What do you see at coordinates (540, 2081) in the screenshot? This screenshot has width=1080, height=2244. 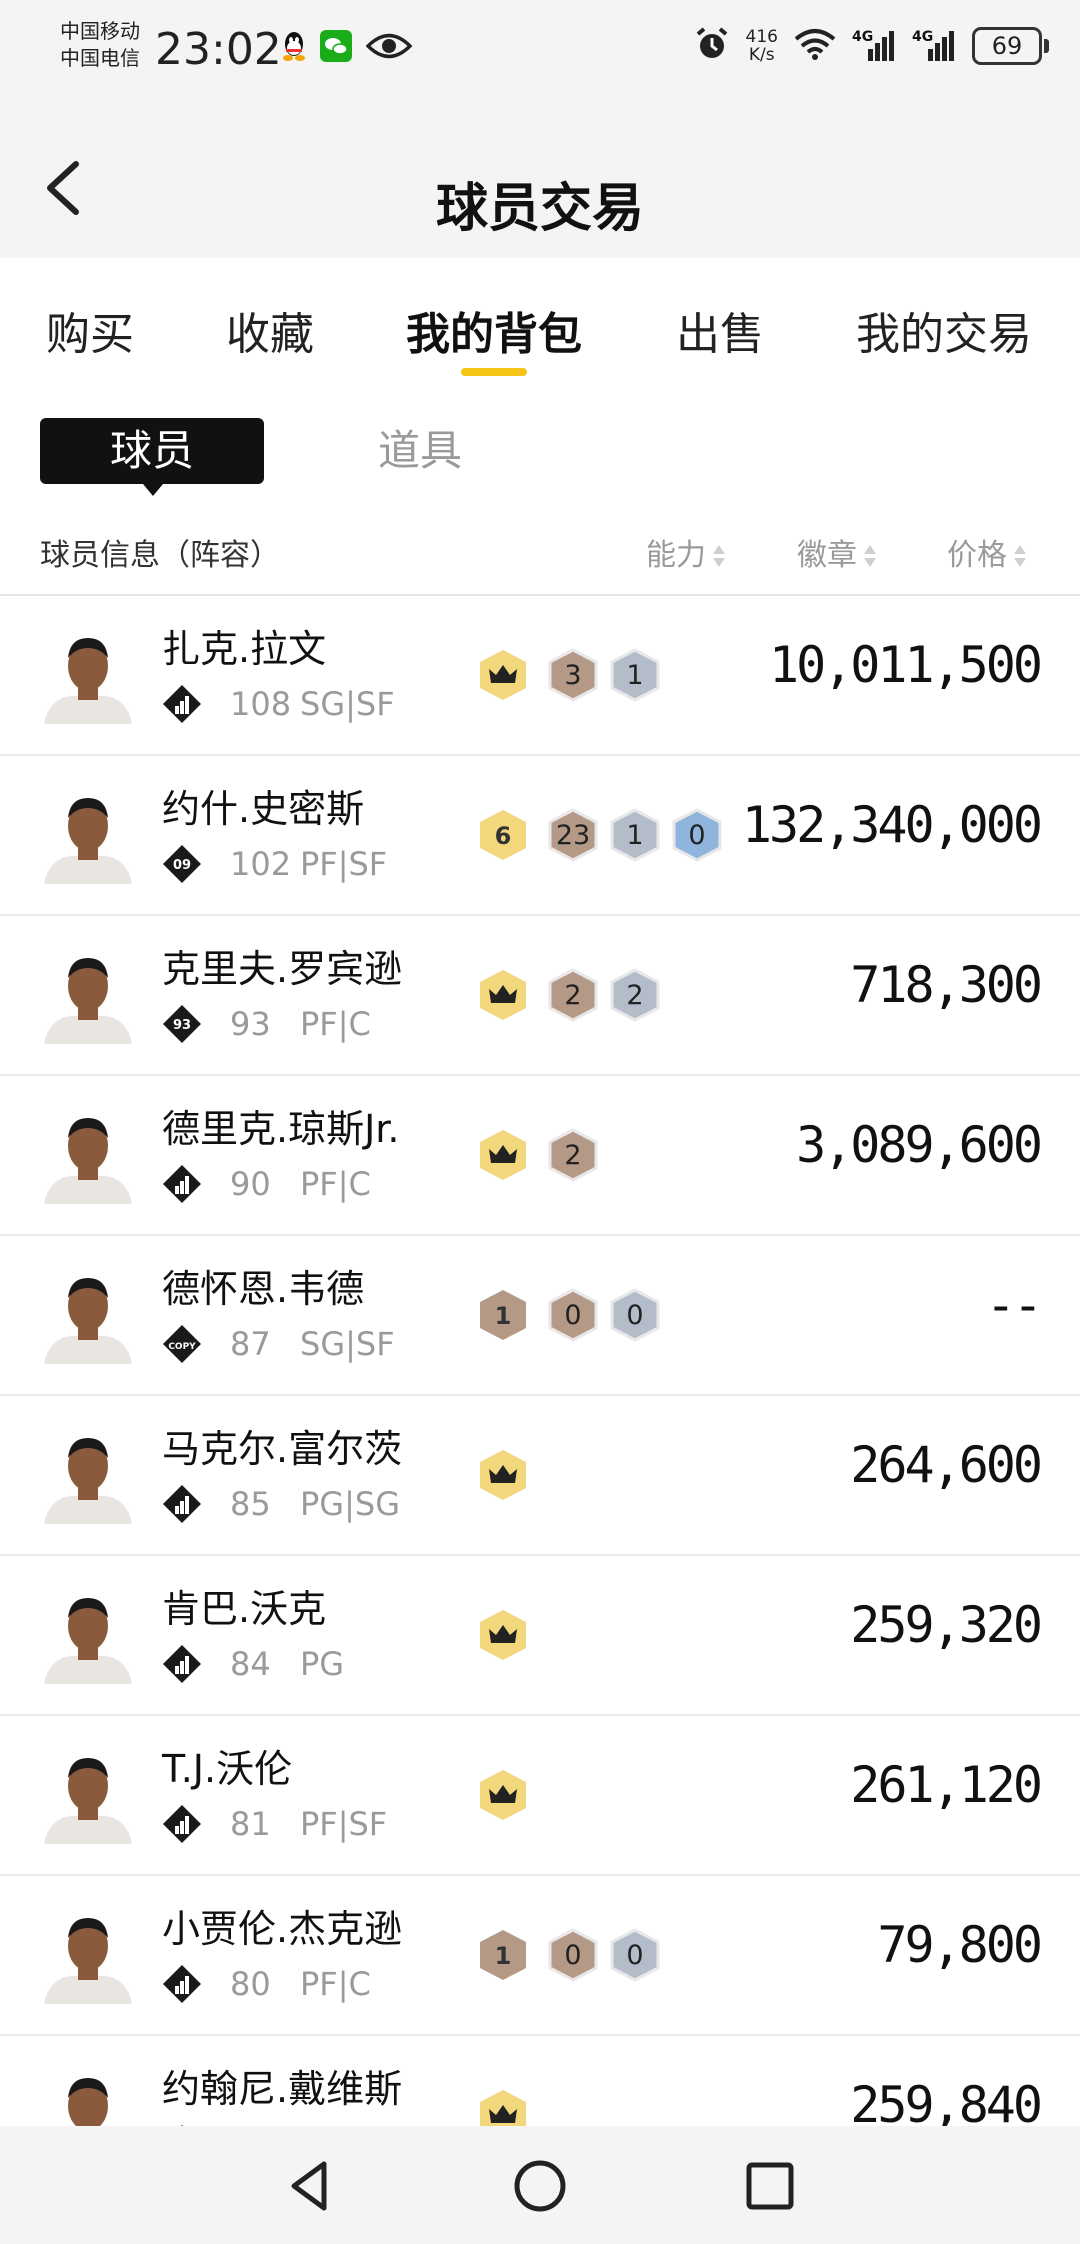 I see `player-row: 约翰尼.戴维斯 259,840` at bounding box center [540, 2081].